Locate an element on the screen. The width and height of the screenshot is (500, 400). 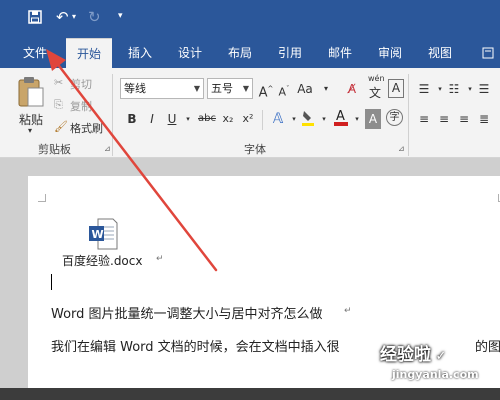
character-border-icon: A is located at coordinates (396, 88).